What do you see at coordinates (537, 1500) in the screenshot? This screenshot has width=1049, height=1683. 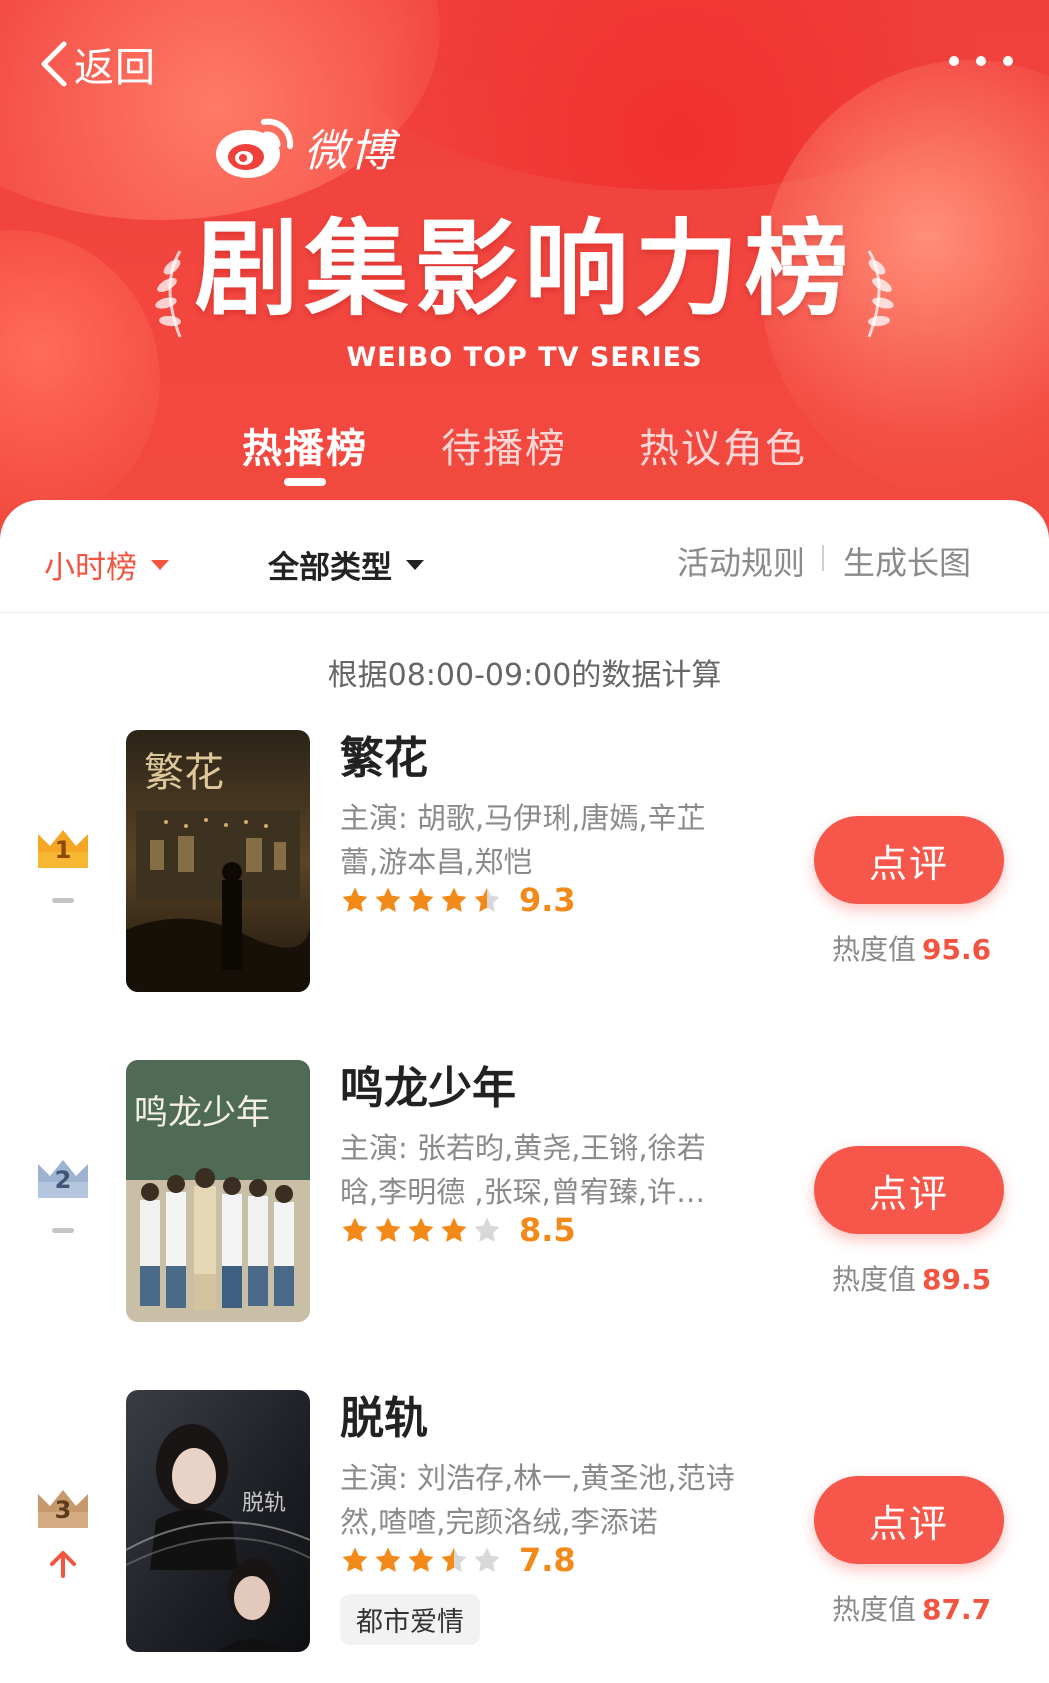 I see `cast-list: 主演: 刘浩存,林一,黄圣池,范诗然,喳喳,完颜洛绒,李添诺` at bounding box center [537, 1500].